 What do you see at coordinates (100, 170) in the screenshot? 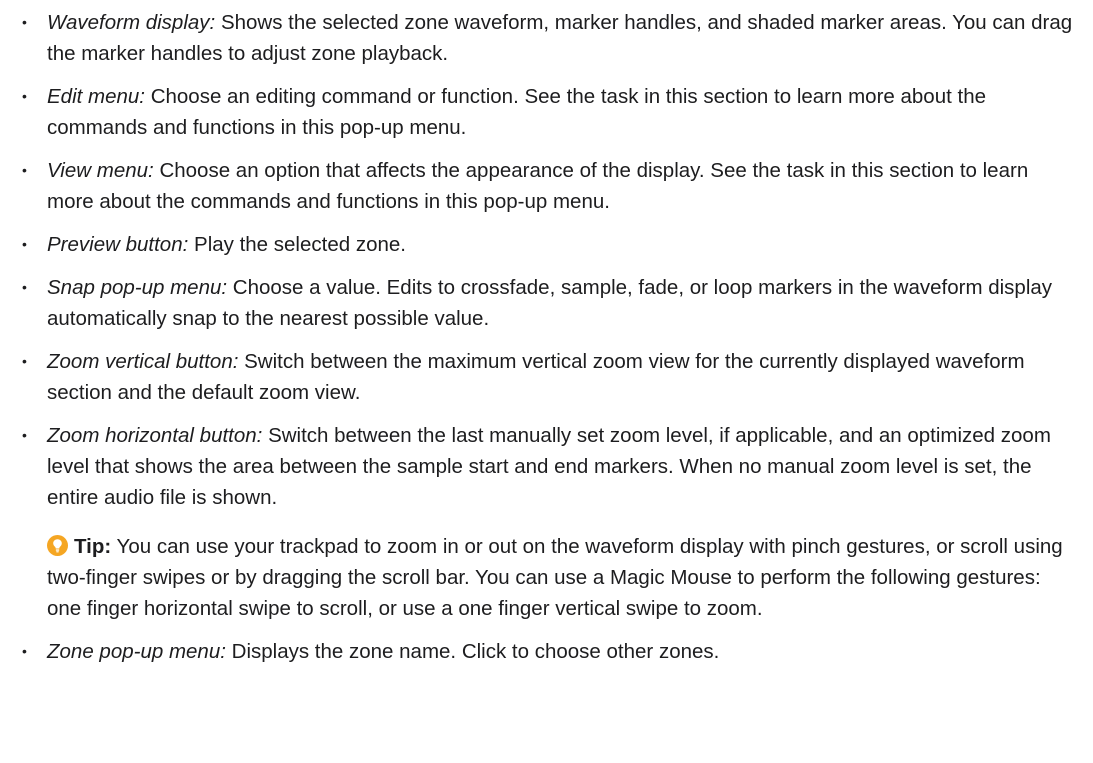
I see `item-term: View menu:` at bounding box center [100, 170].